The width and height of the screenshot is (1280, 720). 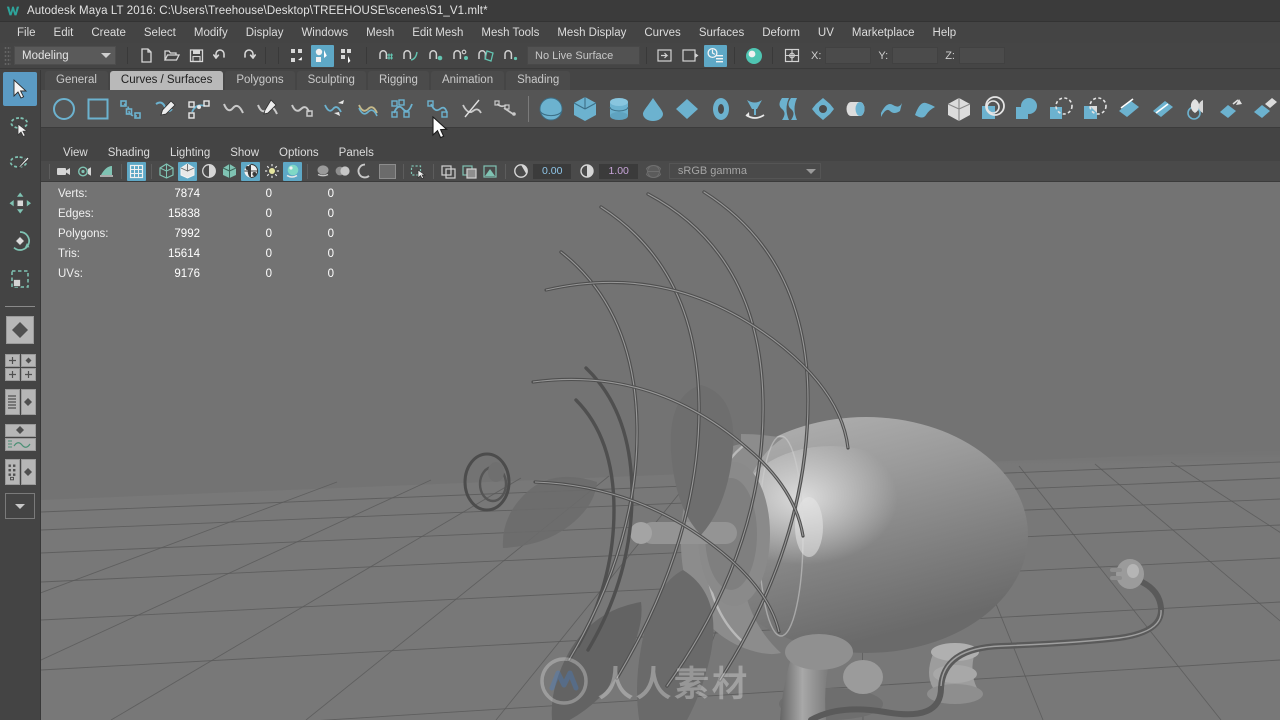 I want to click on attach-curves-icon, so click(x=336, y=109).